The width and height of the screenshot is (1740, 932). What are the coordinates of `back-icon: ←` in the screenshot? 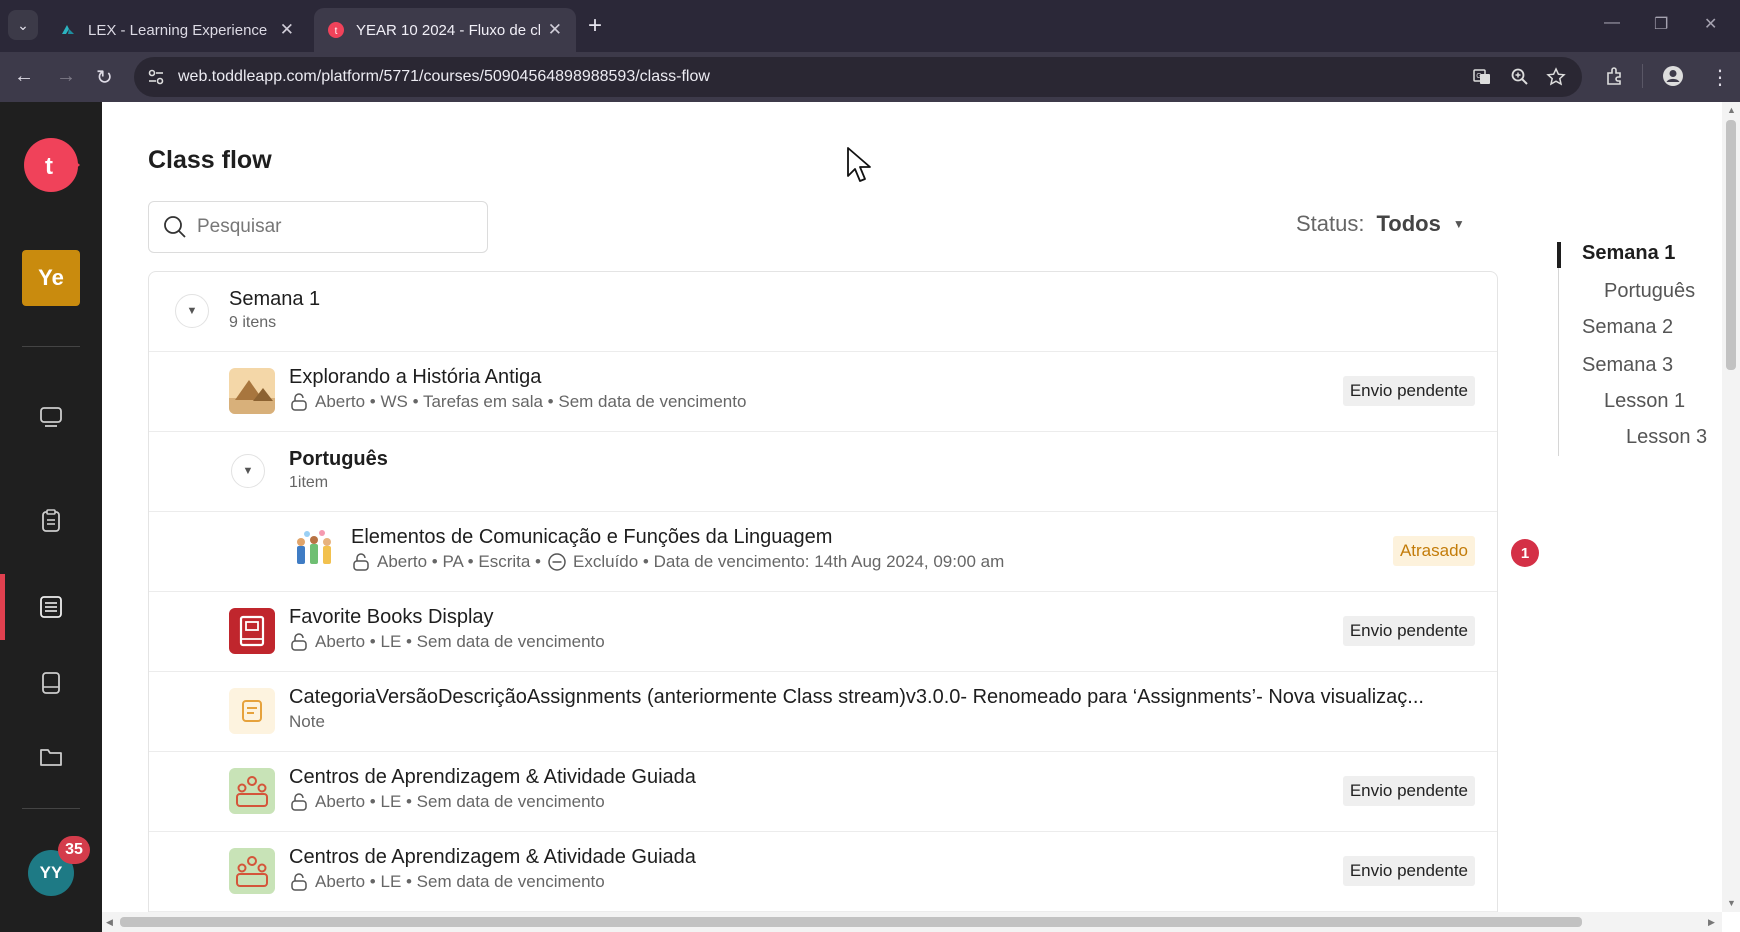 It's located at (24, 76).